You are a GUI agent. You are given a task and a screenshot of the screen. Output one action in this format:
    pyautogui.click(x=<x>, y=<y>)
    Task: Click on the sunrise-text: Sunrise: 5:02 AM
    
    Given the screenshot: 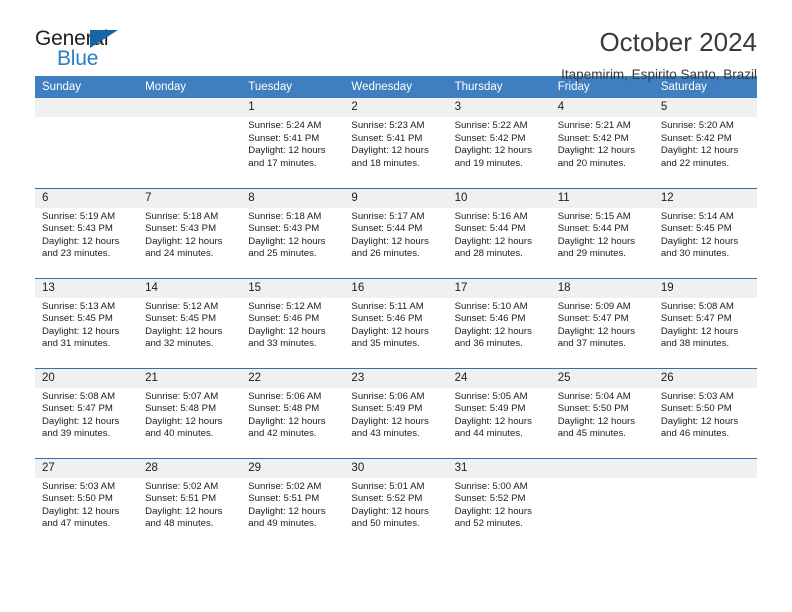 What is the action you would take?
    pyautogui.click(x=285, y=486)
    